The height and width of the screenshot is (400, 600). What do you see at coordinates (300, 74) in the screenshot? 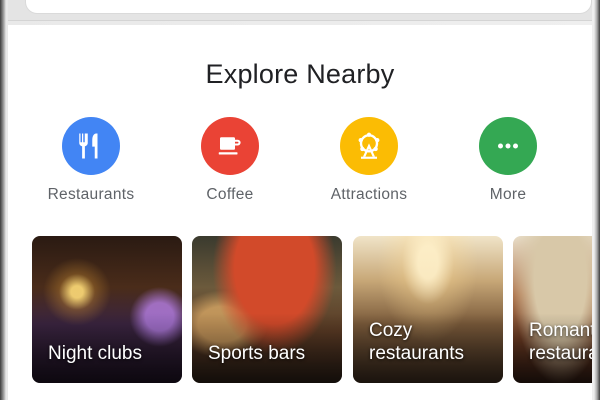
I see `section-title: Explore Nearby` at bounding box center [300, 74].